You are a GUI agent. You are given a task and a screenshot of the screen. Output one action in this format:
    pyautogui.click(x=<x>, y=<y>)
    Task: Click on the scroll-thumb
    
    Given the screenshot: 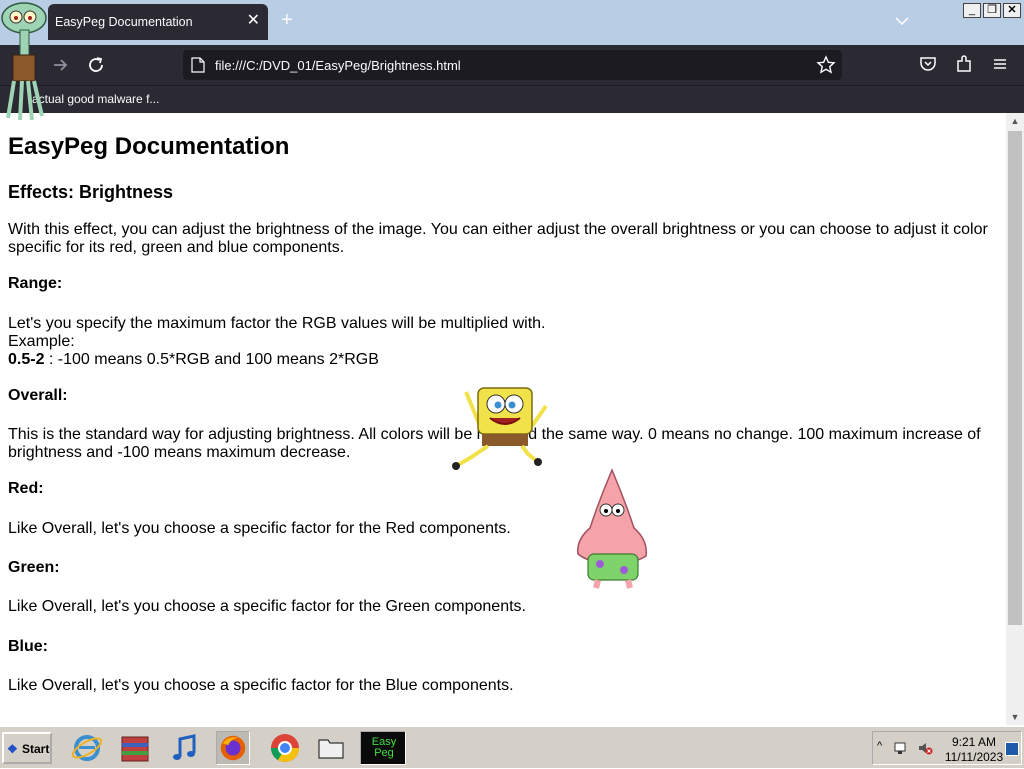 What is the action you would take?
    pyautogui.click(x=1015, y=378)
    